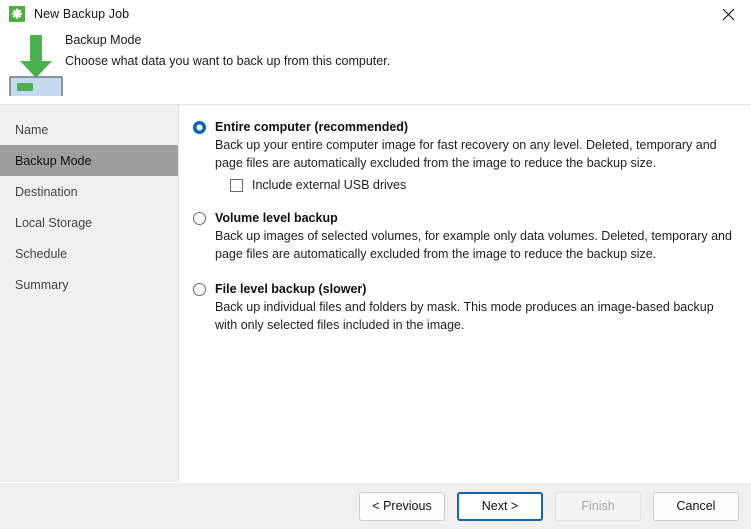  I want to click on sidebar-item-label: Summary, so click(42, 284).